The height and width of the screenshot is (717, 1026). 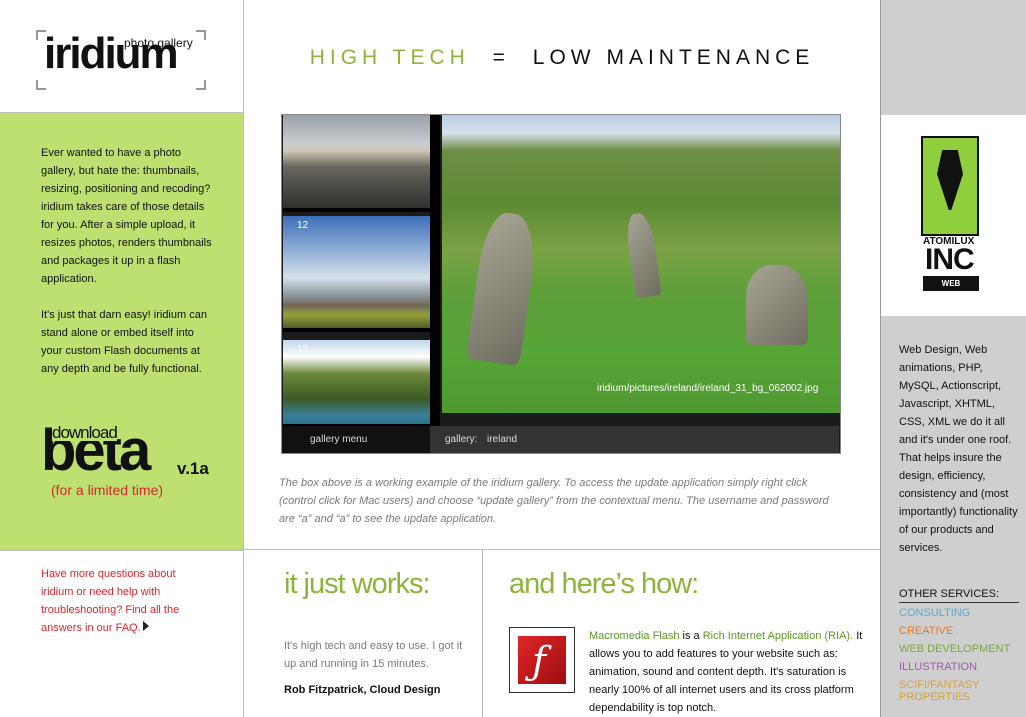 I want to click on ria-link: Rich Internet Application (RIA)., so click(x=778, y=636).